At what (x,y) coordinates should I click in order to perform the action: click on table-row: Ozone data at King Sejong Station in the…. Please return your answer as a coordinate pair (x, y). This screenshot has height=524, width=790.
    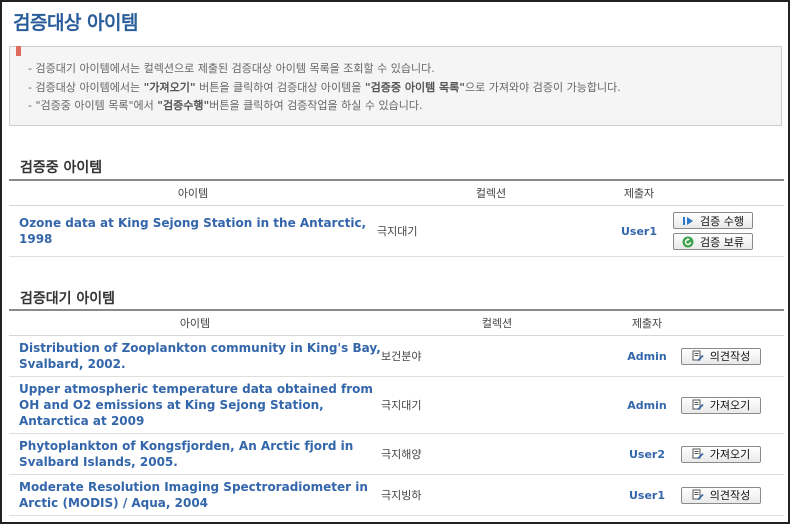
    Looking at the image, I should click on (396, 231).